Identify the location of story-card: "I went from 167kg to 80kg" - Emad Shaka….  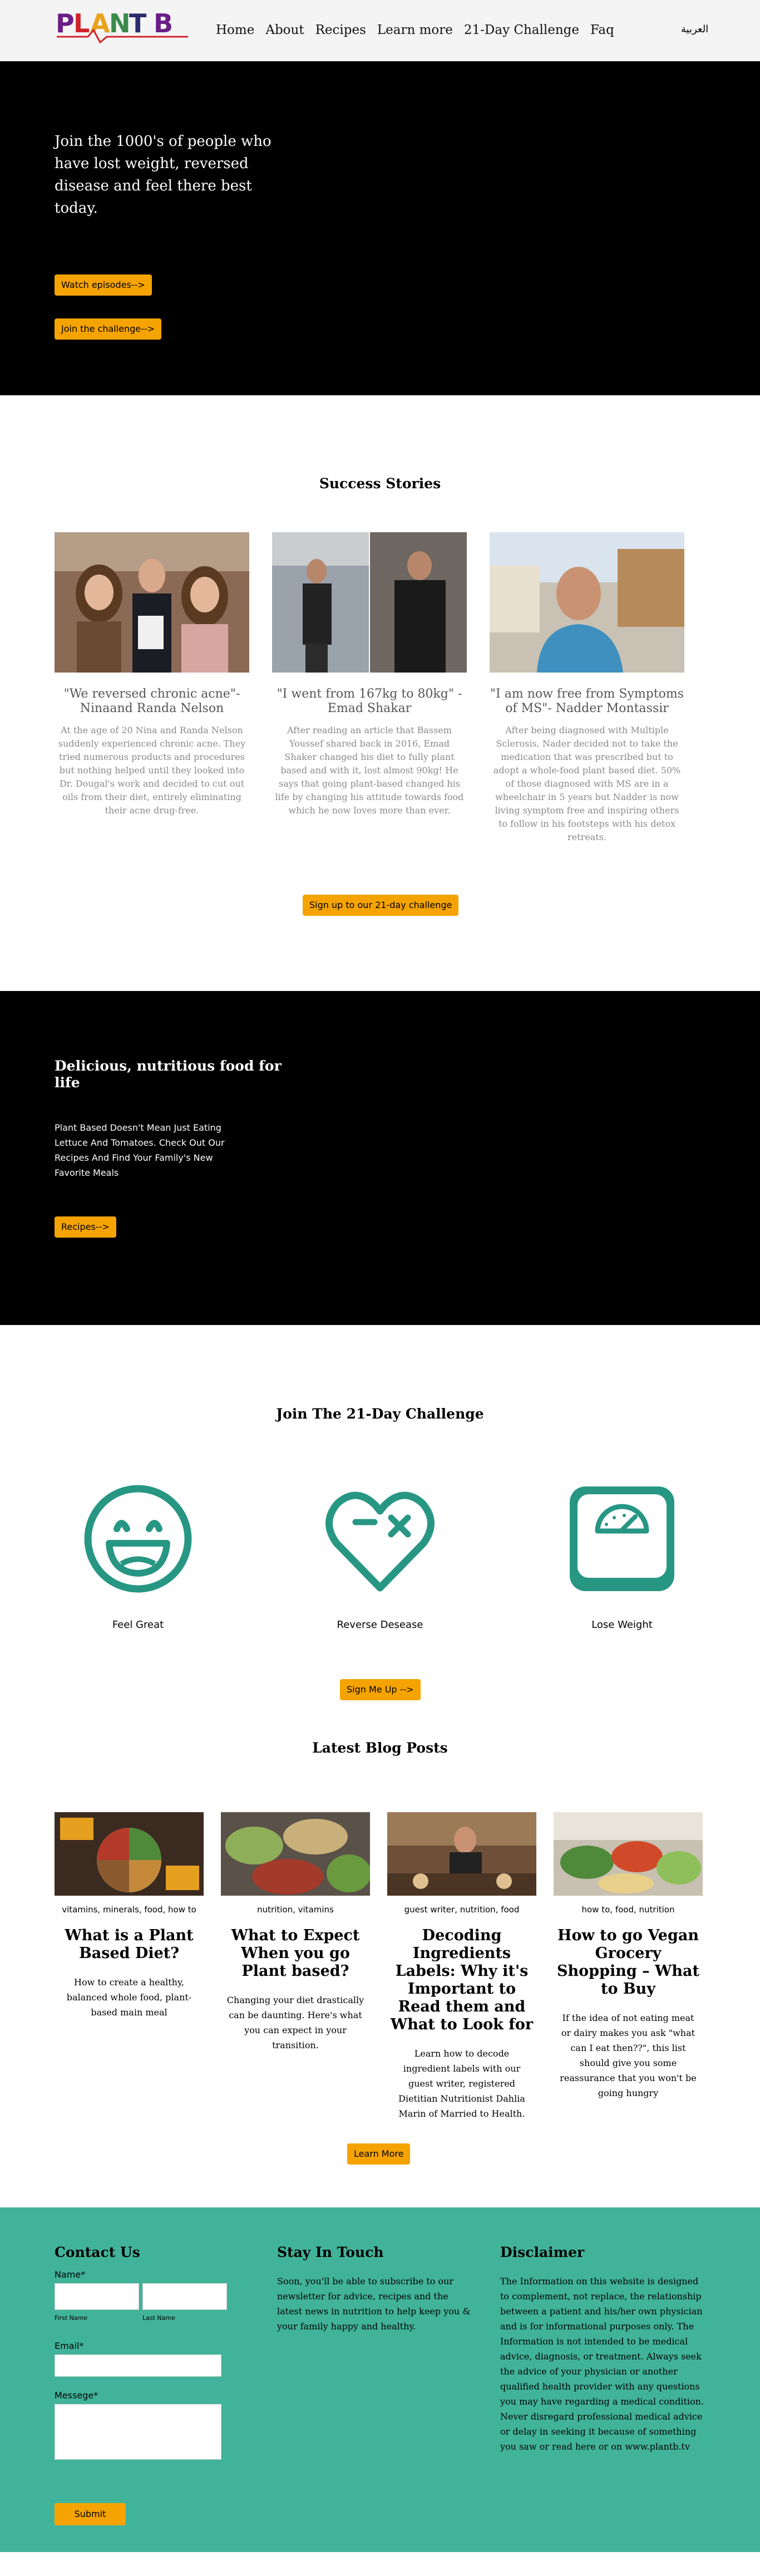
(369, 675).